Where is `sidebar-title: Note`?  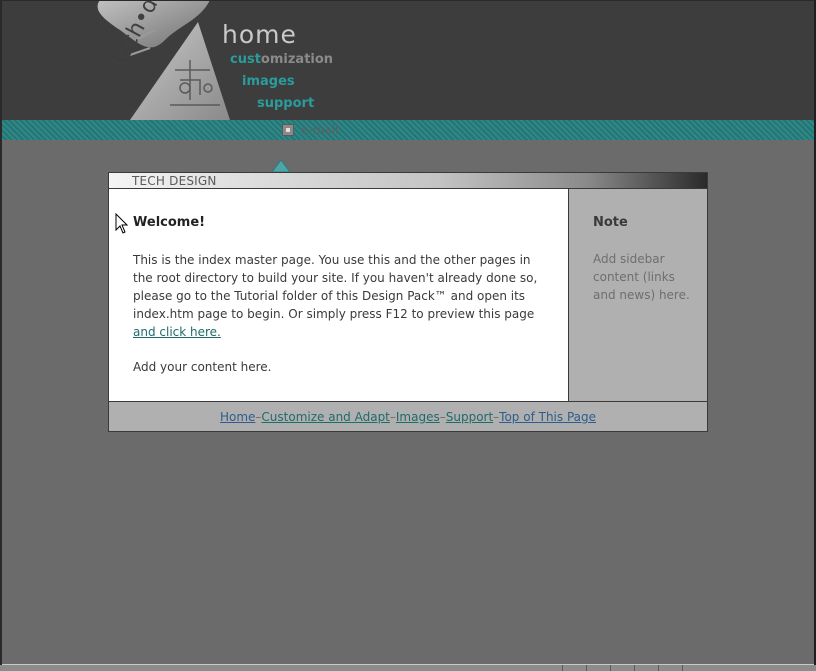 sidebar-title: Note is located at coordinates (610, 222).